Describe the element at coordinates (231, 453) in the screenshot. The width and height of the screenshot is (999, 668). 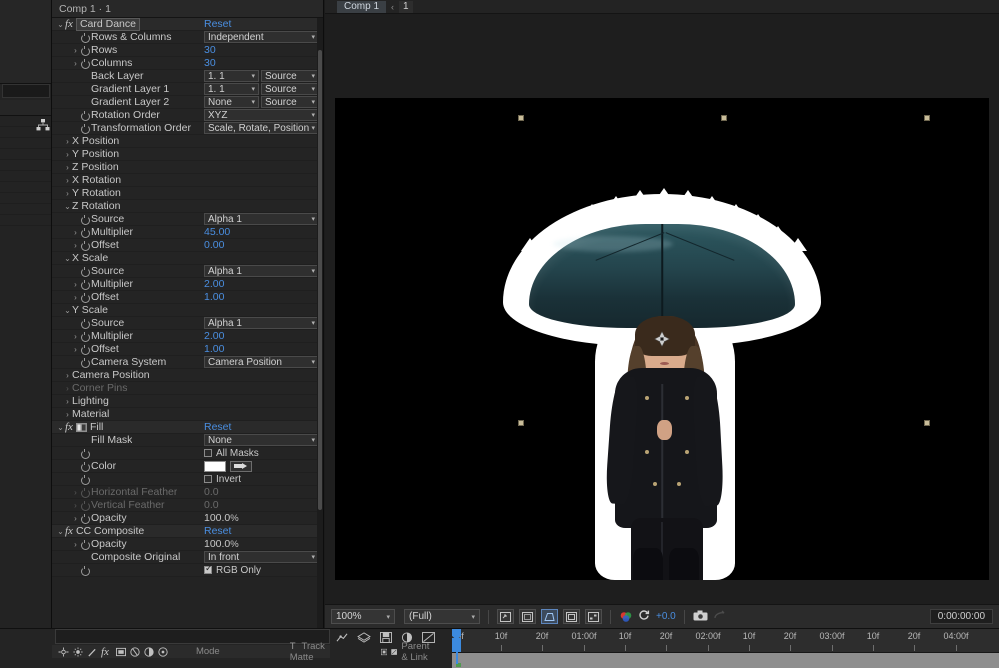
I see `checkbox-row: All Masks` at that location.